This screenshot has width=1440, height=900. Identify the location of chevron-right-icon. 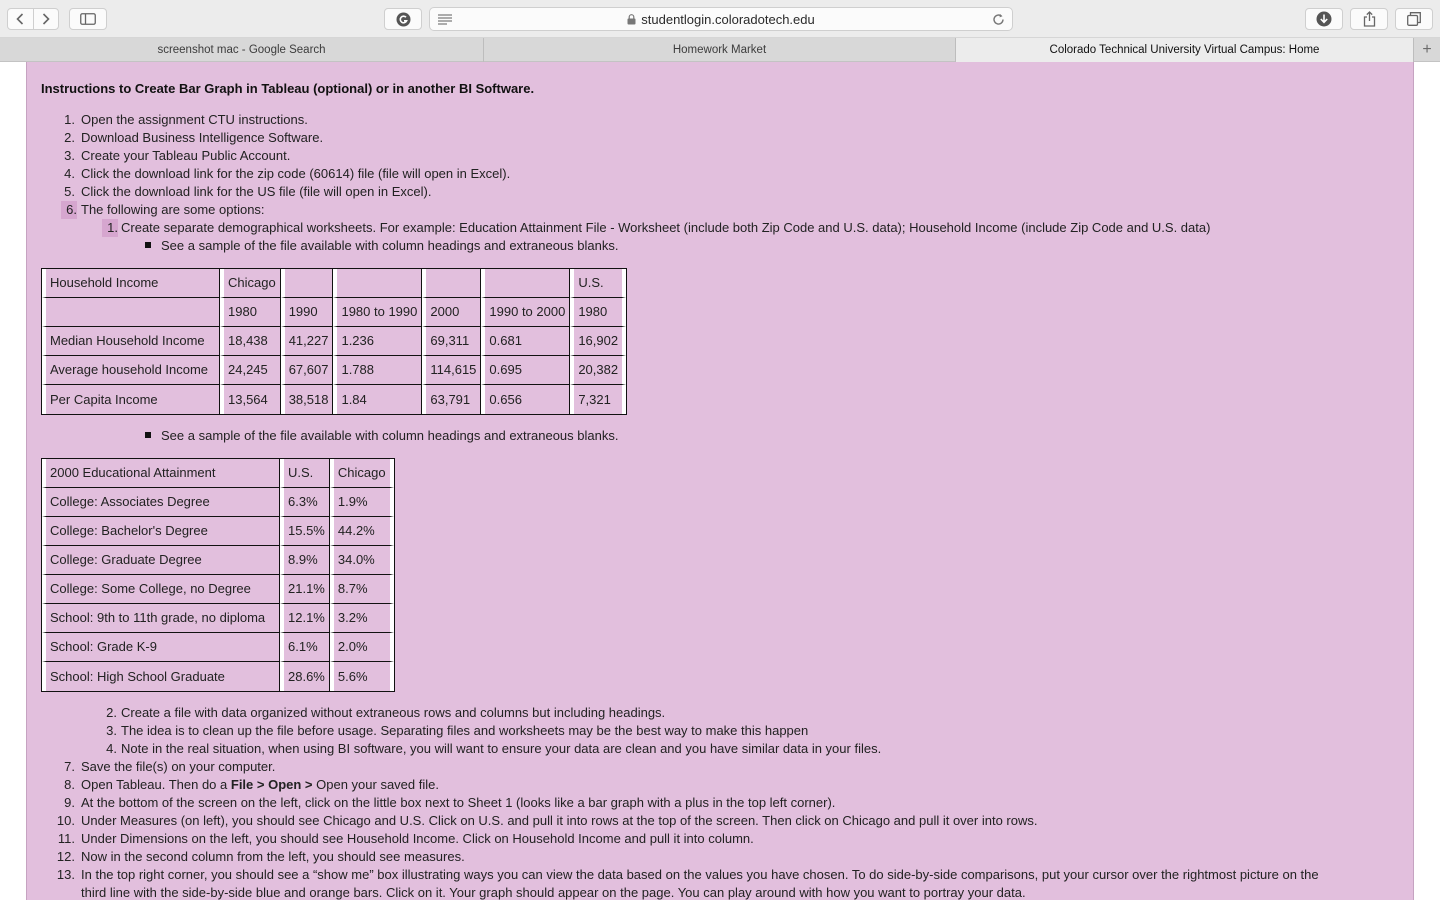
(46, 19).